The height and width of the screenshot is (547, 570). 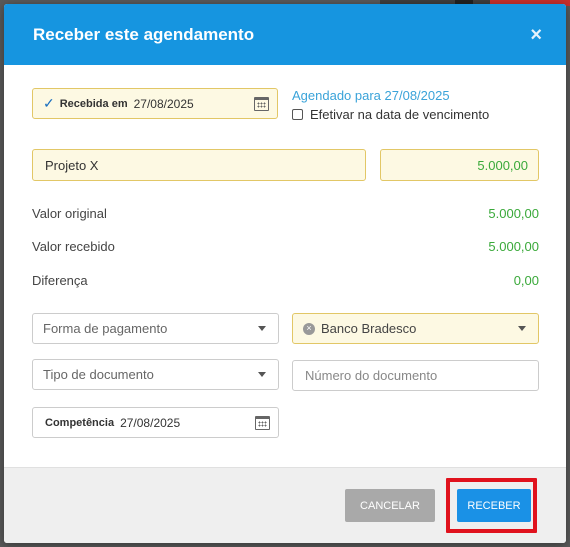 What do you see at coordinates (144, 34) in the screenshot?
I see `modal-title: Receber este agendamento` at bounding box center [144, 34].